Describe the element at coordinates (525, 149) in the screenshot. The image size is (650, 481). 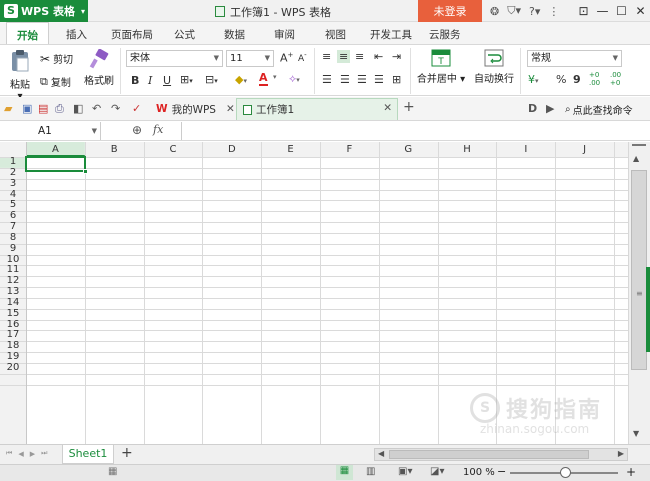
I see `column-header: I` at that location.